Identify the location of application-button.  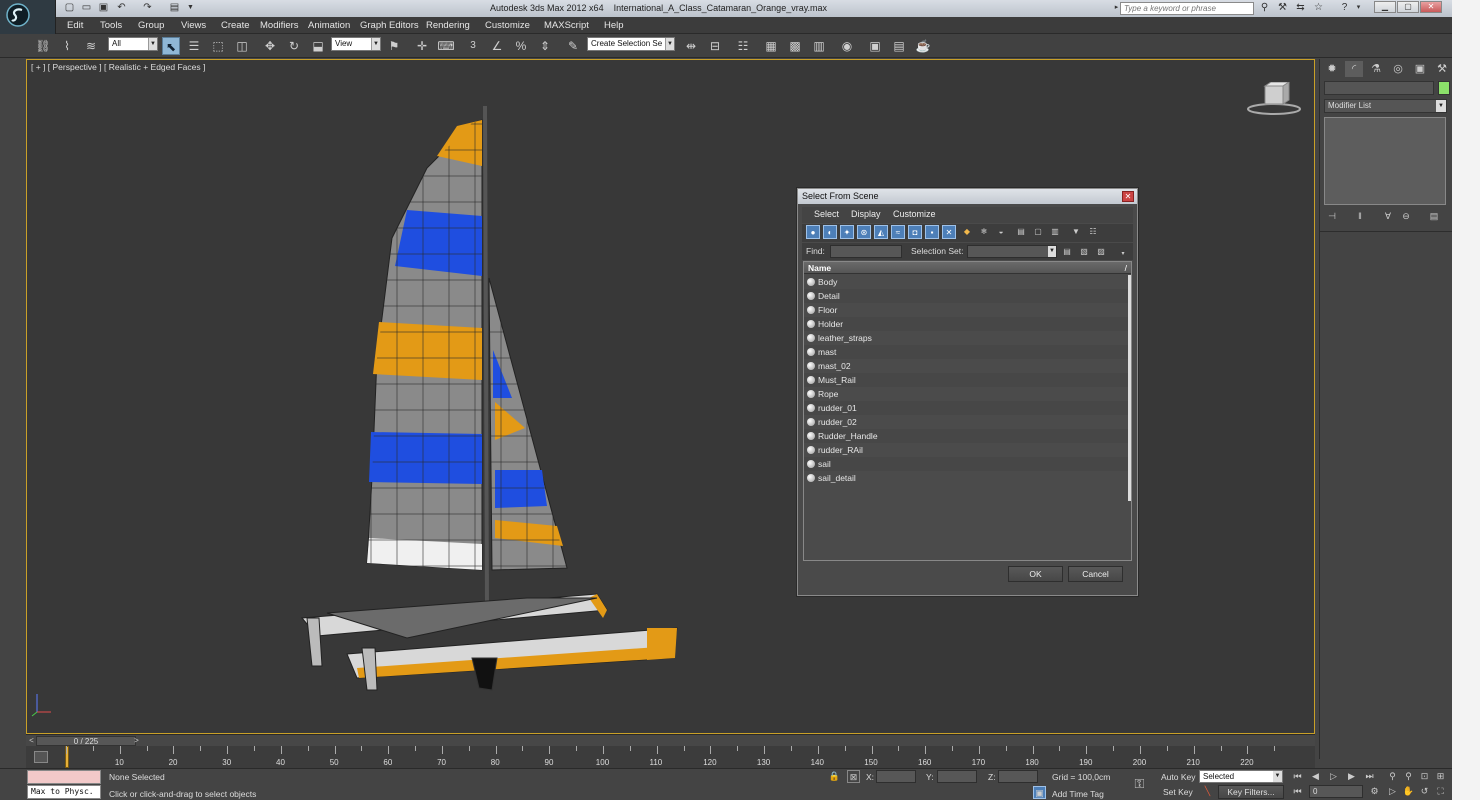
(28, 17).